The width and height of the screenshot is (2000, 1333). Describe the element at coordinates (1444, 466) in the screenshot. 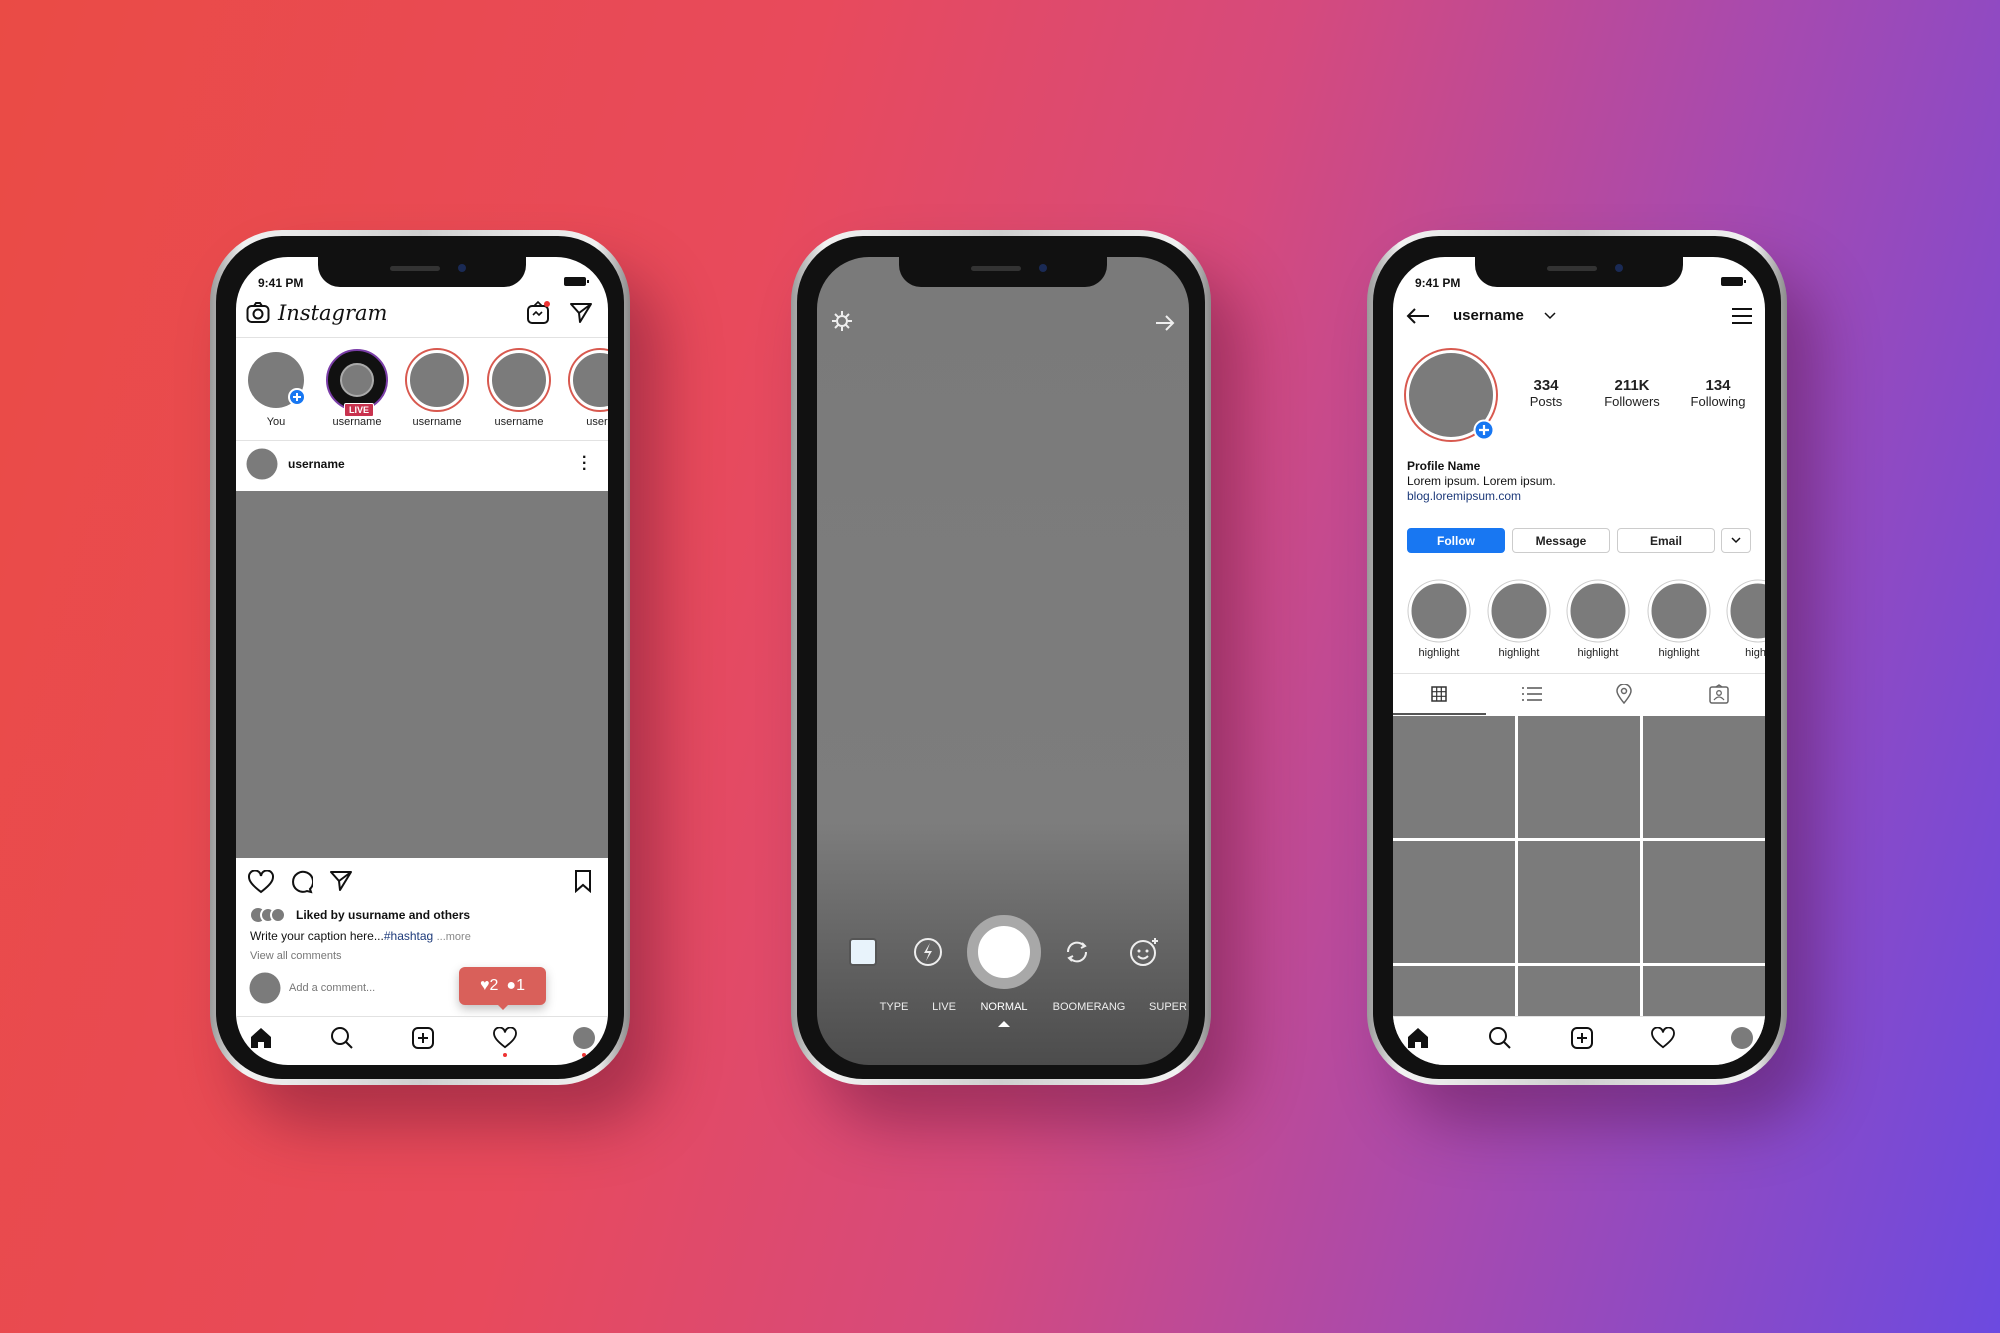

I see `profile-name: Profile Name` at that location.